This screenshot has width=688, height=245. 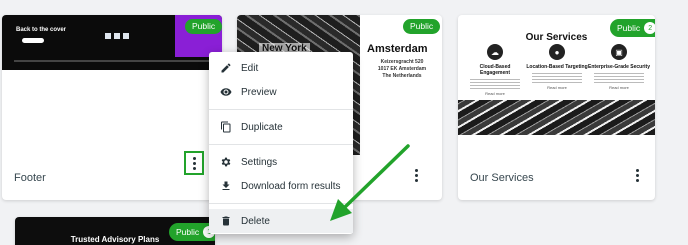 What do you see at coordinates (281, 127) in the screenshot?
I see `menu-item-duplicate: Duplicate` at bounding box center [281, 127].